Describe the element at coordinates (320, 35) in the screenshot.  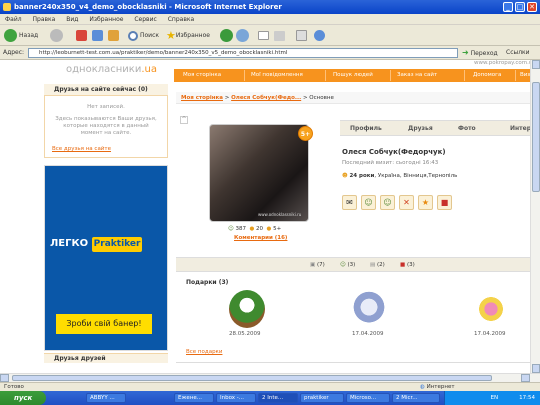
I see `messenger-button` at that location.